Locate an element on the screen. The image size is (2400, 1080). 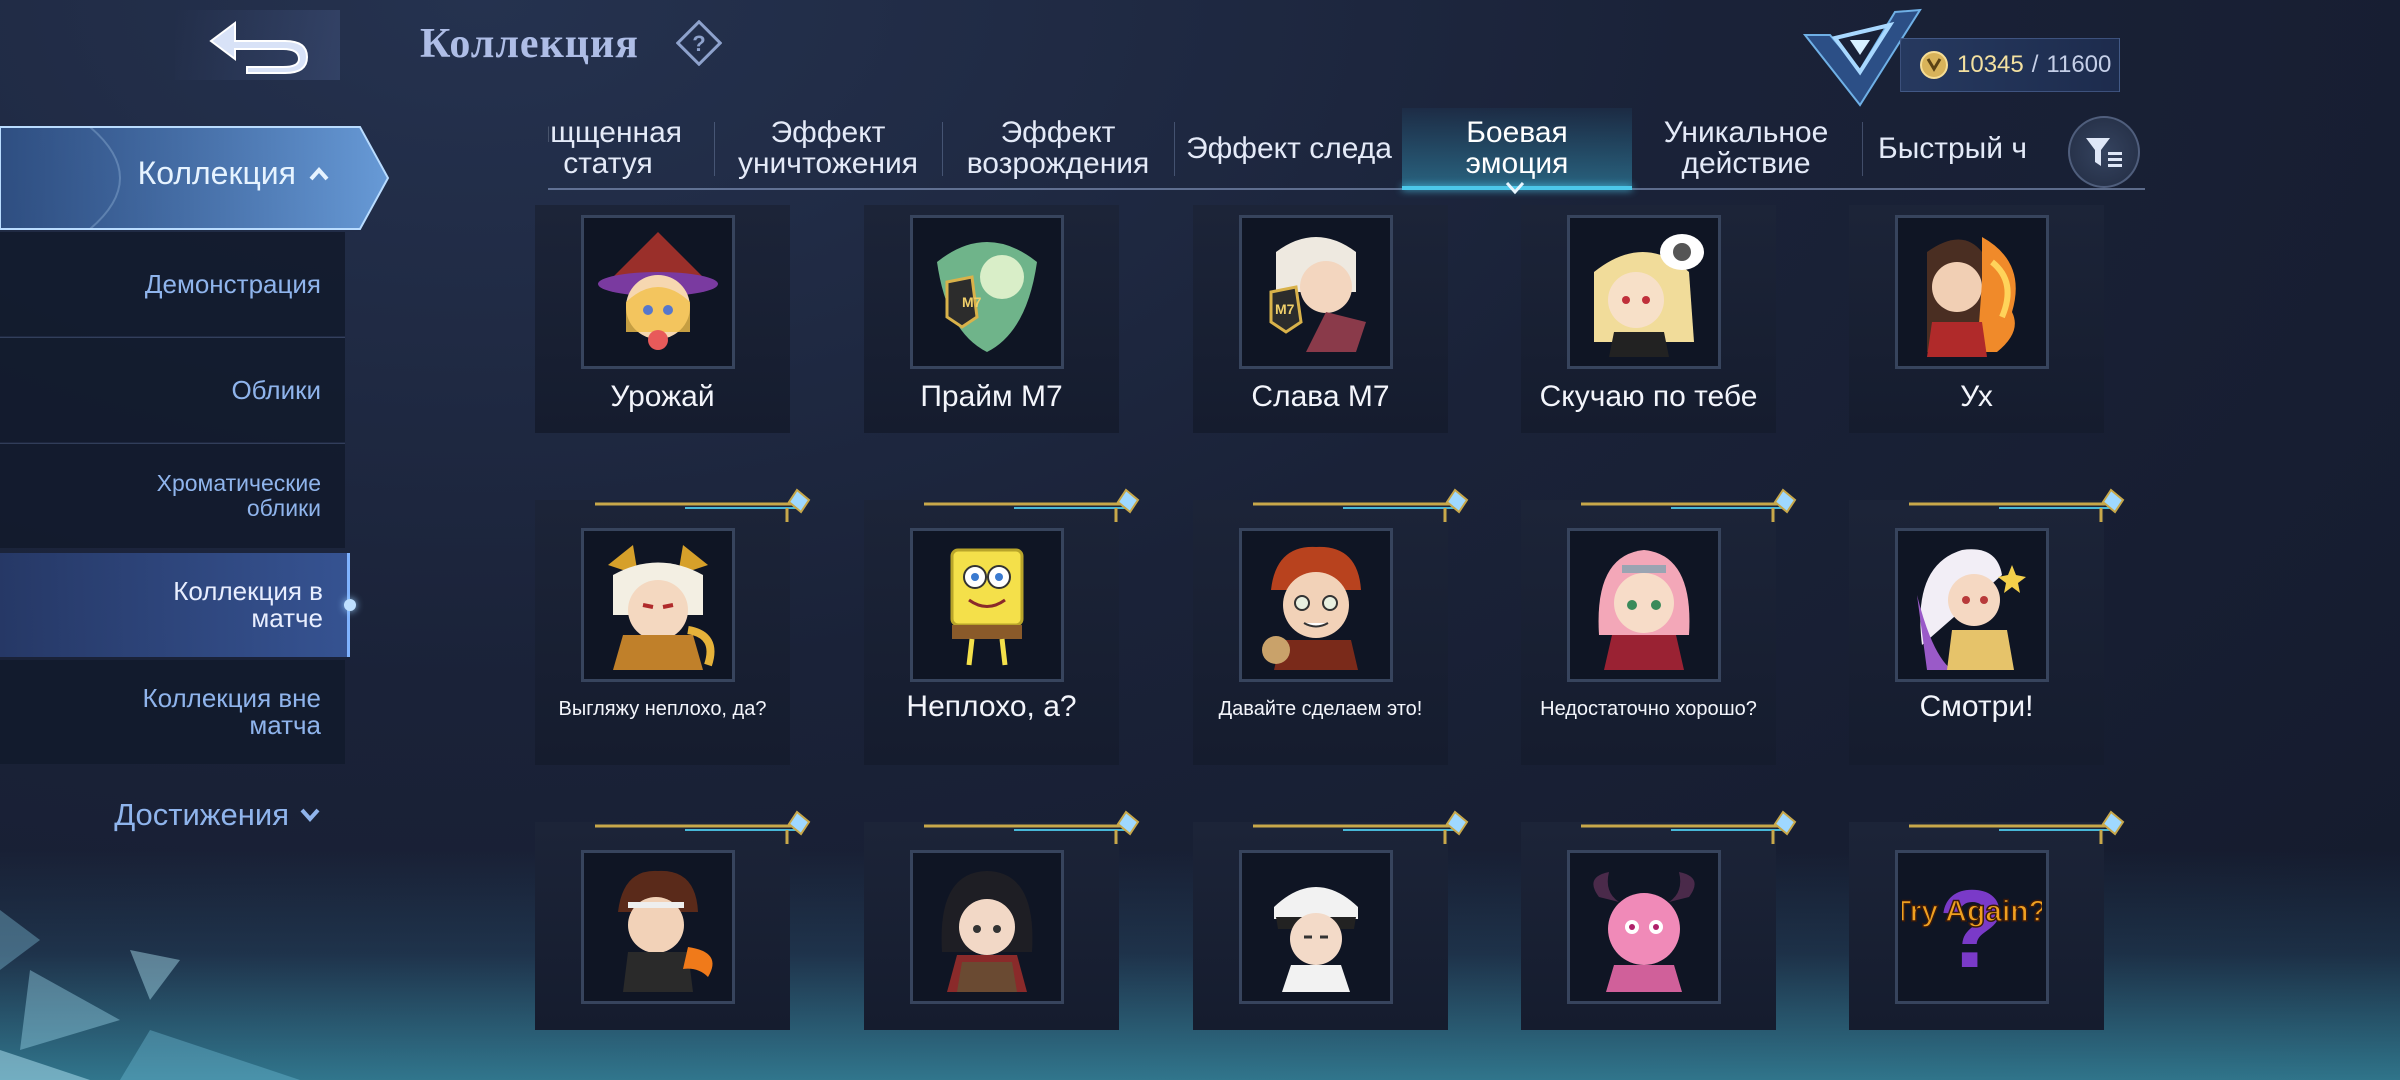
sidebar-active-label: Коллекция is located at coordinates (216, 173).